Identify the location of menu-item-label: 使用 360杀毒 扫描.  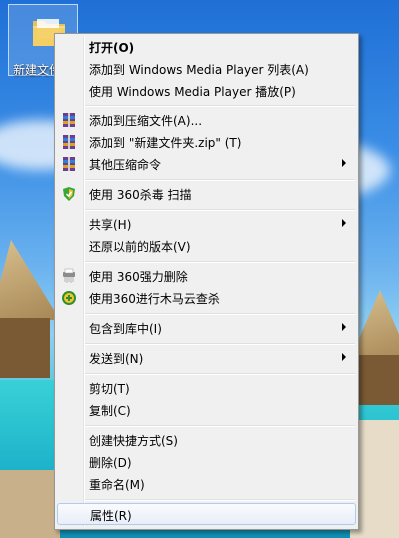
(140, 195).